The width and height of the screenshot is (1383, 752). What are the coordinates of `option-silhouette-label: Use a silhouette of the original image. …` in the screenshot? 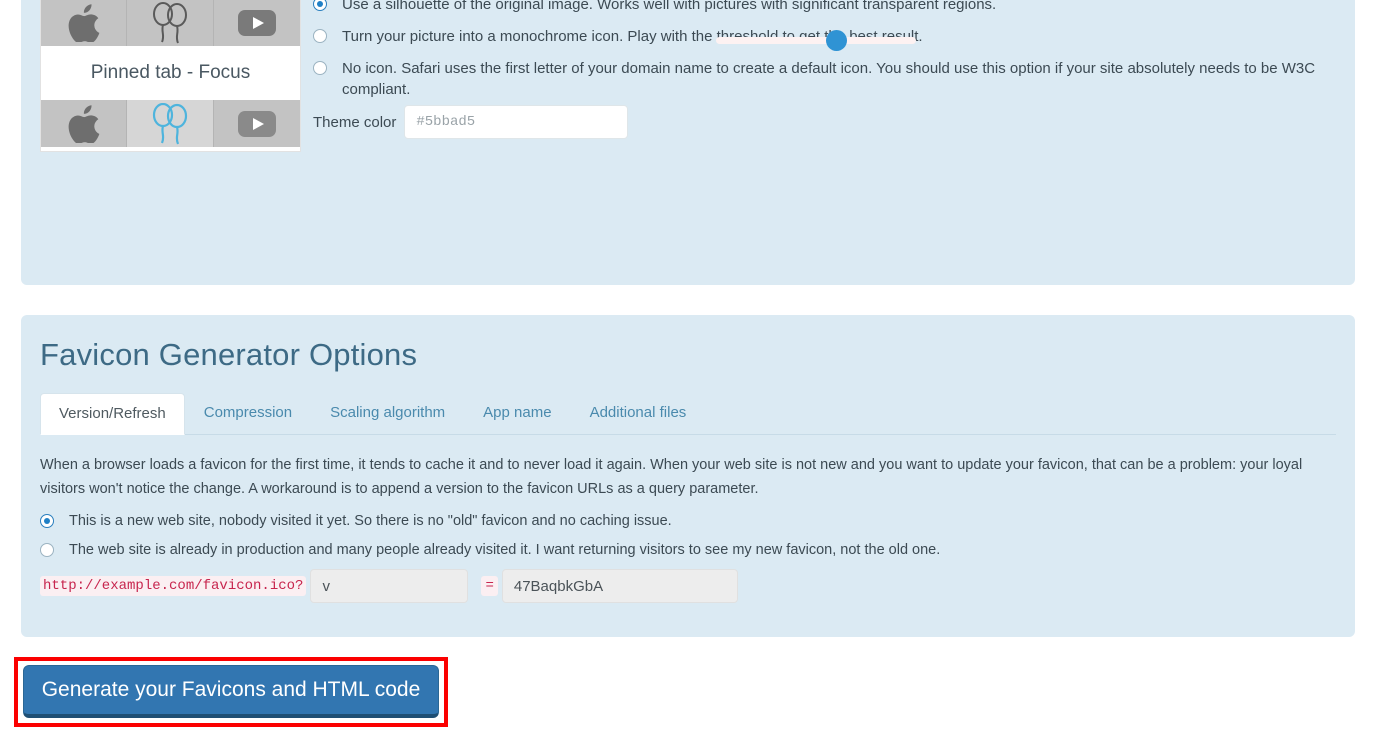 It's located at (669, 6).